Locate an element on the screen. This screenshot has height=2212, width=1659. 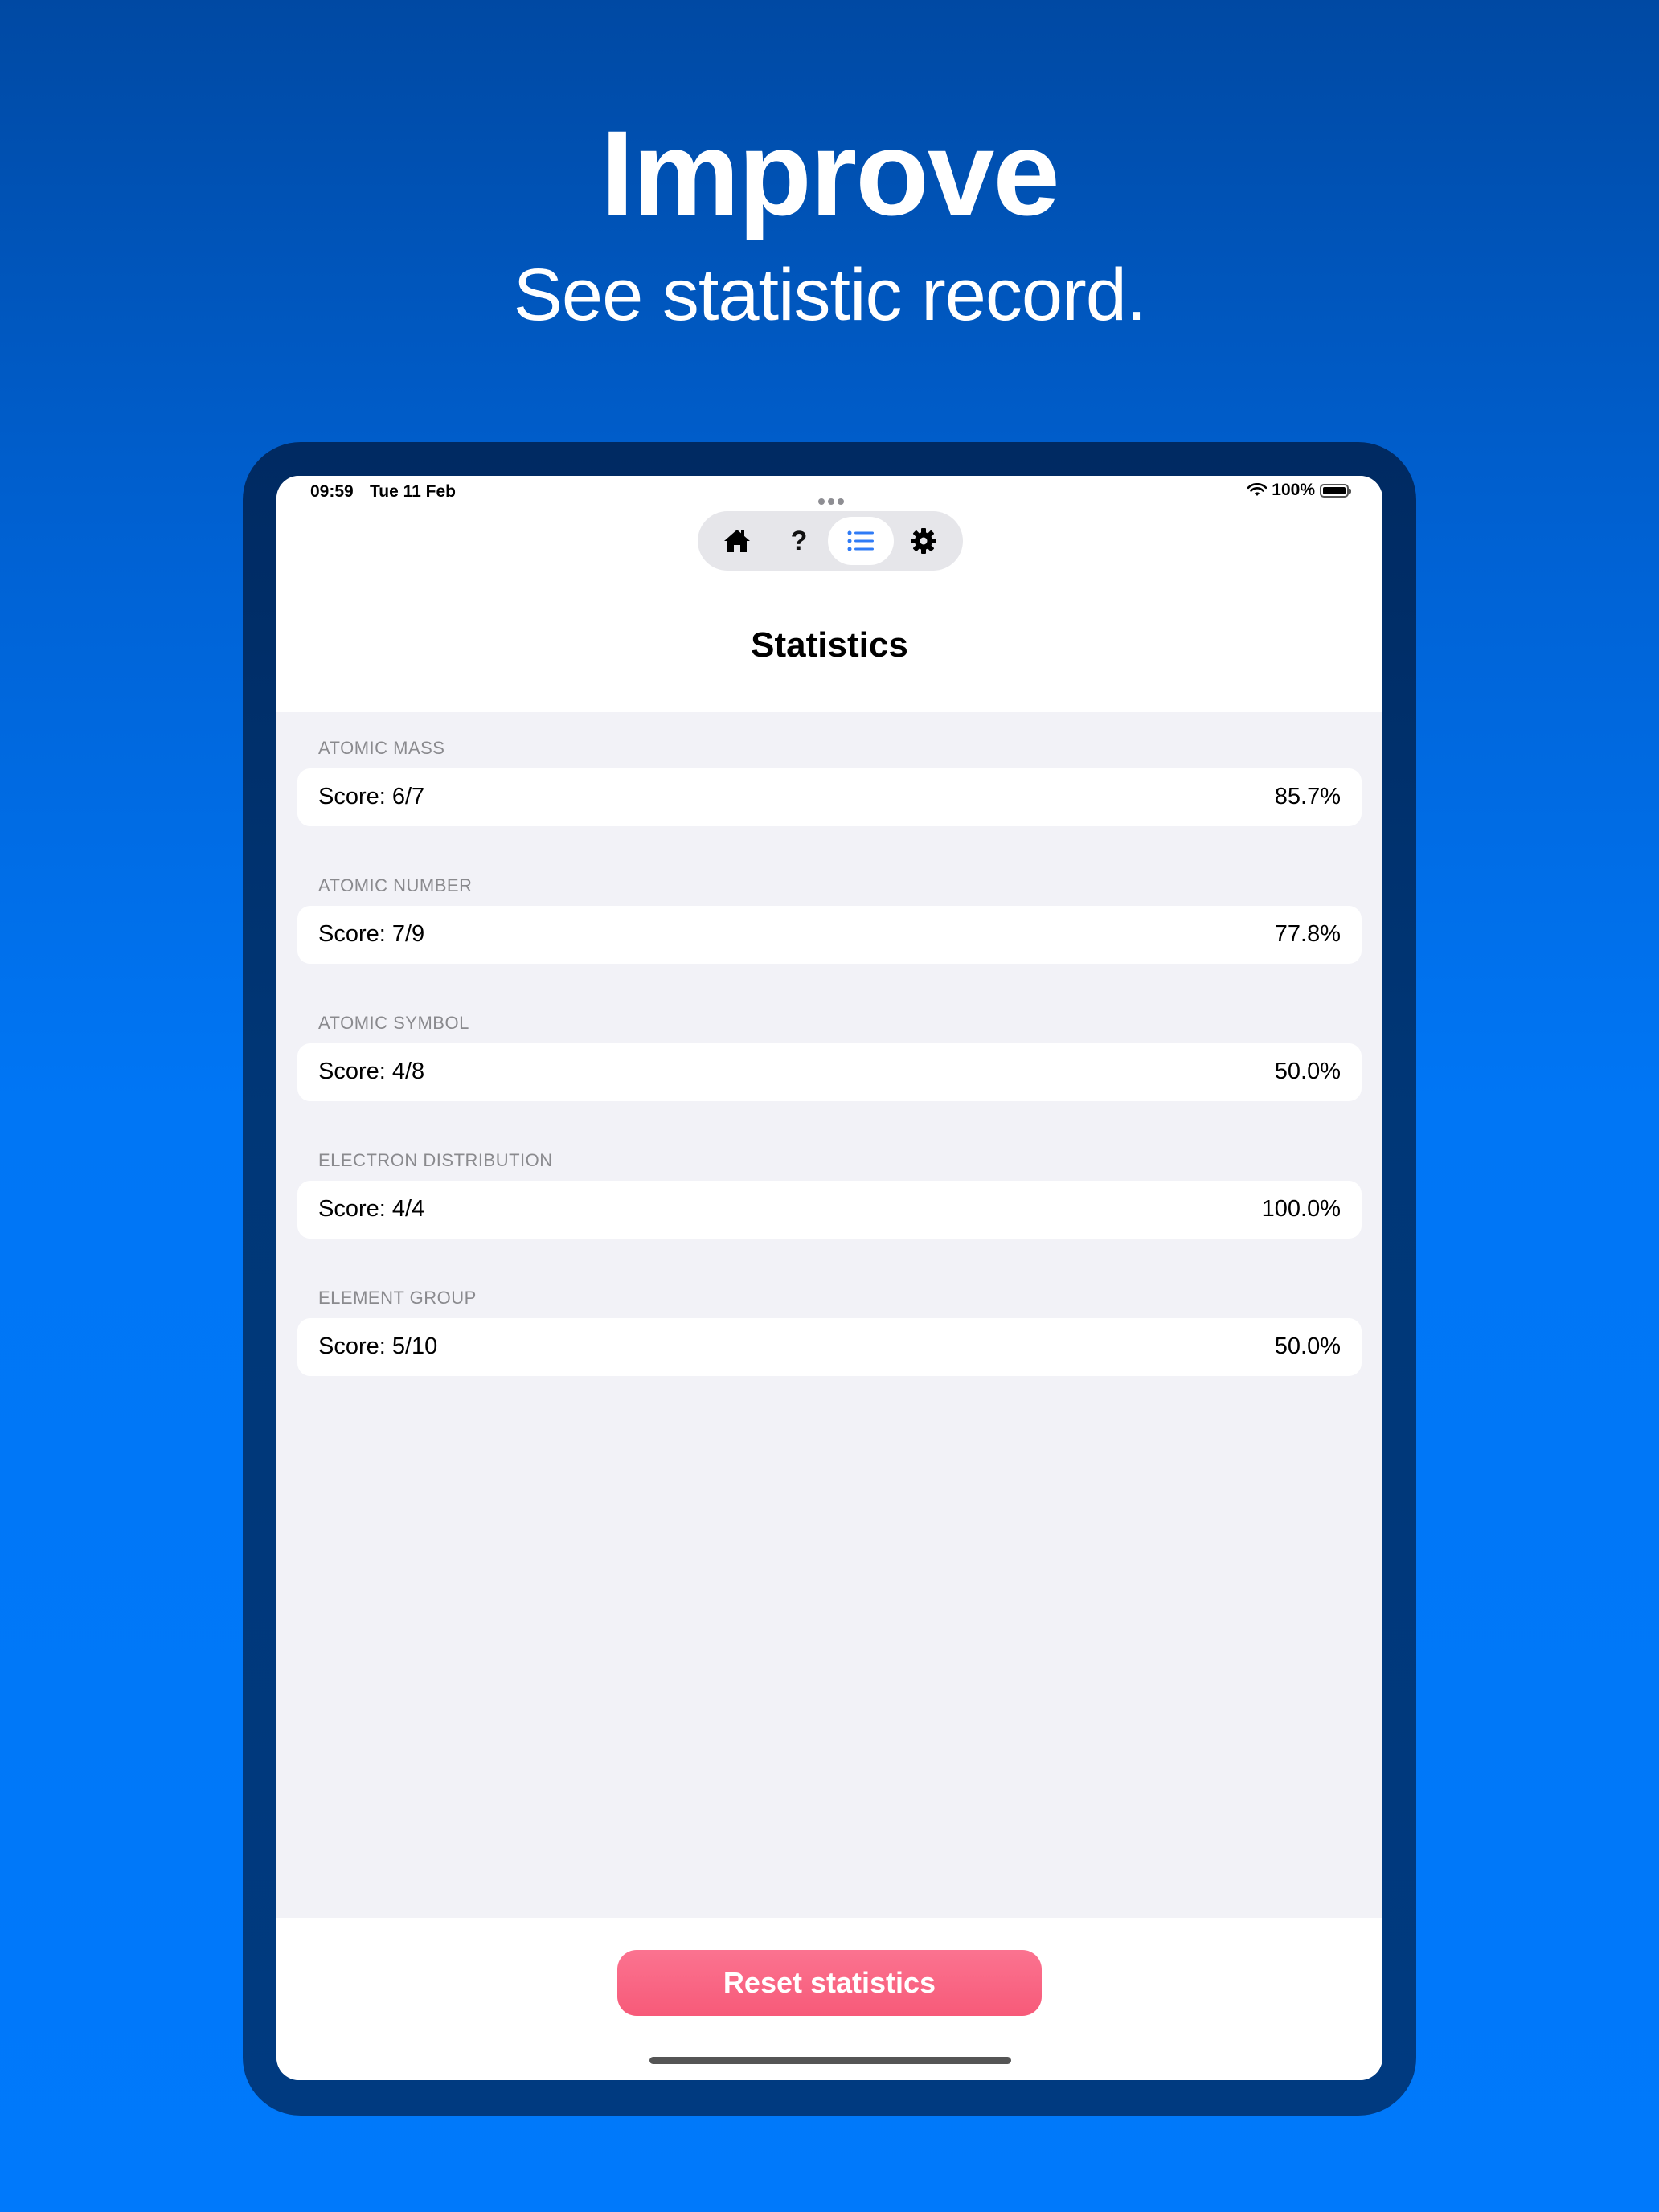
tab-help: ? is located at coordinates (799, 541).